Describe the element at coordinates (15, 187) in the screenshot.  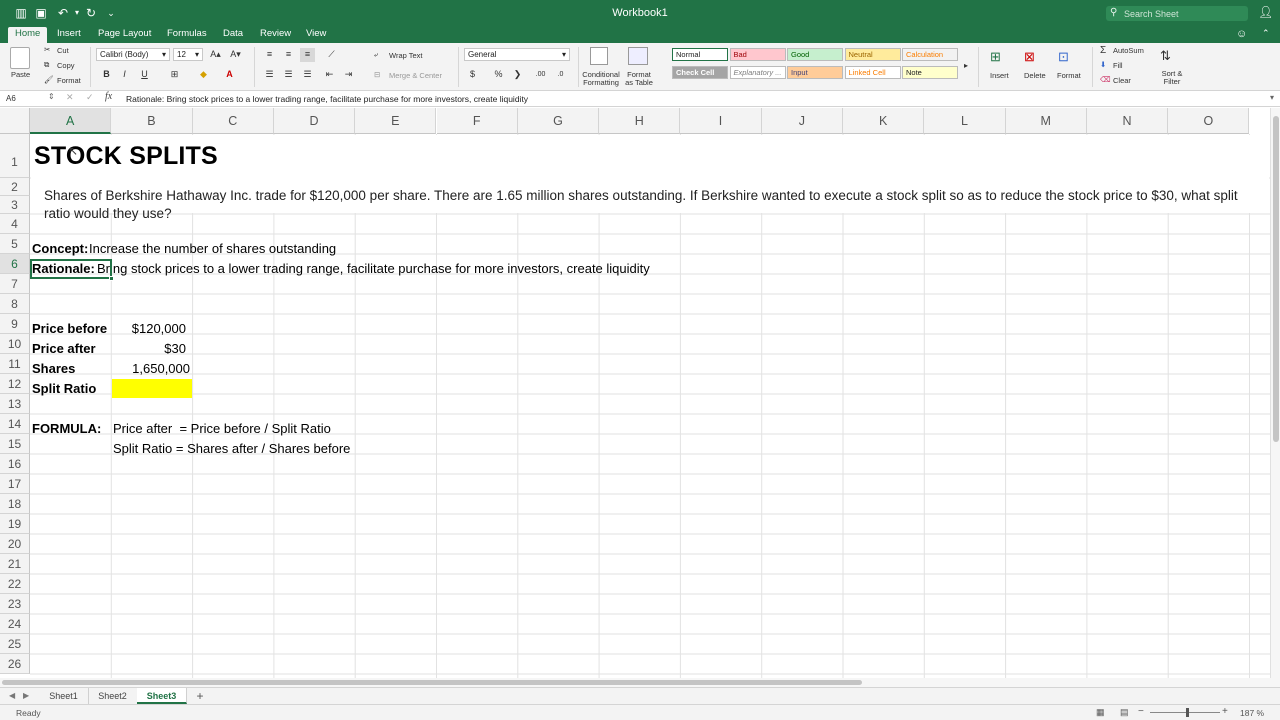
I see `row-header-2: 2` at that location.